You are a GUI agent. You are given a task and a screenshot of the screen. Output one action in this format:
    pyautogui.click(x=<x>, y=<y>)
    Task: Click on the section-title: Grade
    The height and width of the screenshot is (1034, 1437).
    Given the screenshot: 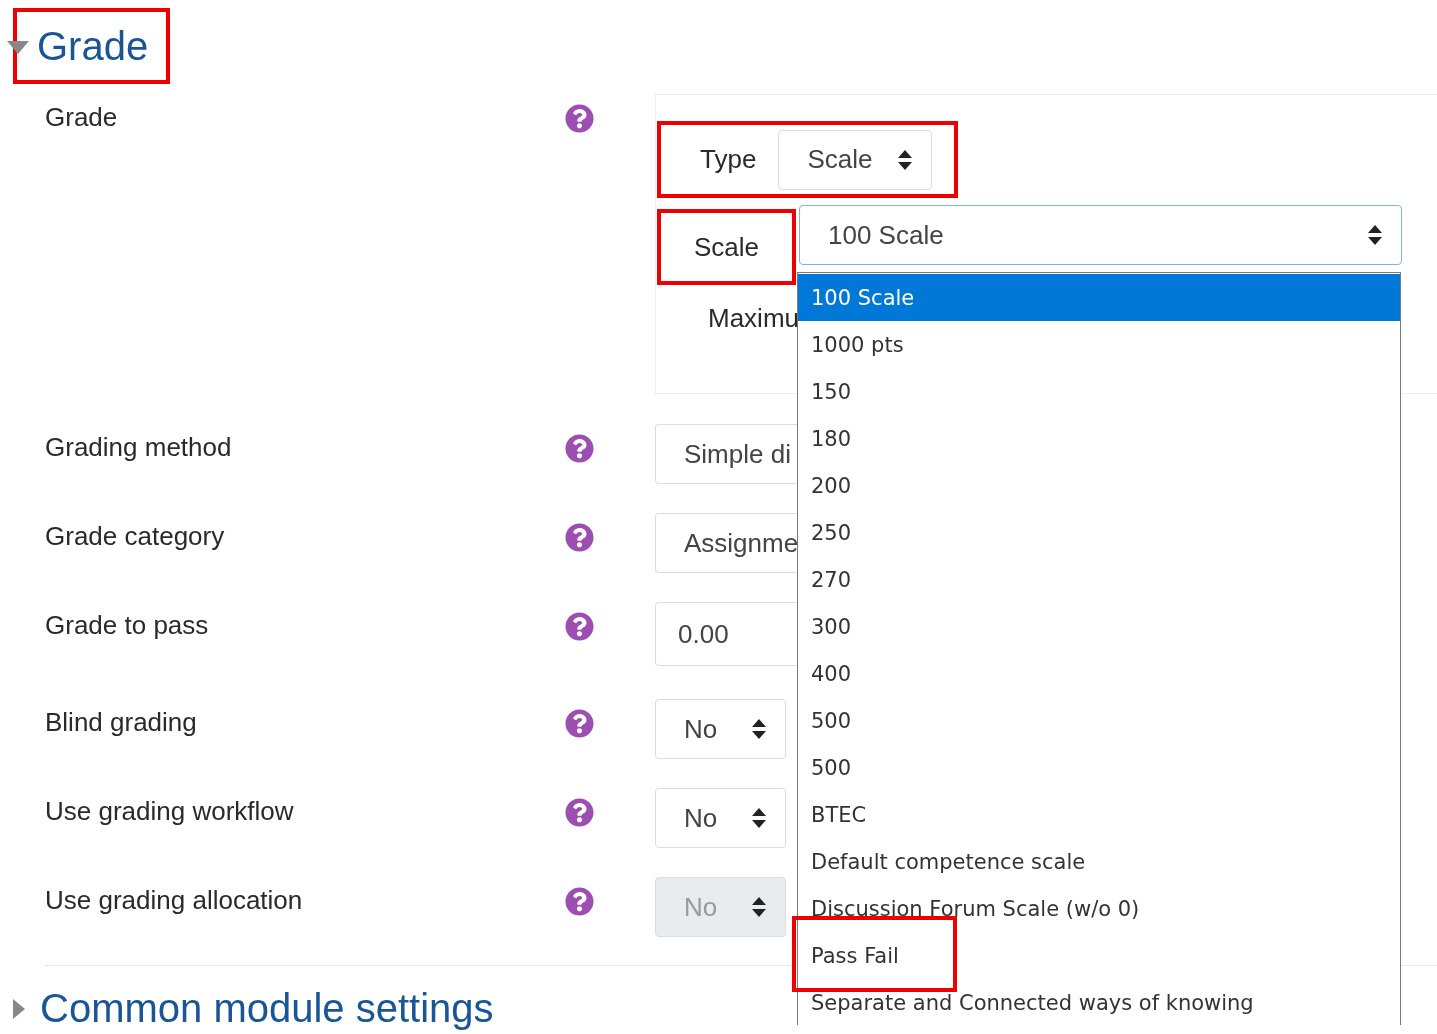 What is the action you would take?
    pyautogui.click(x=93, y=46)
    